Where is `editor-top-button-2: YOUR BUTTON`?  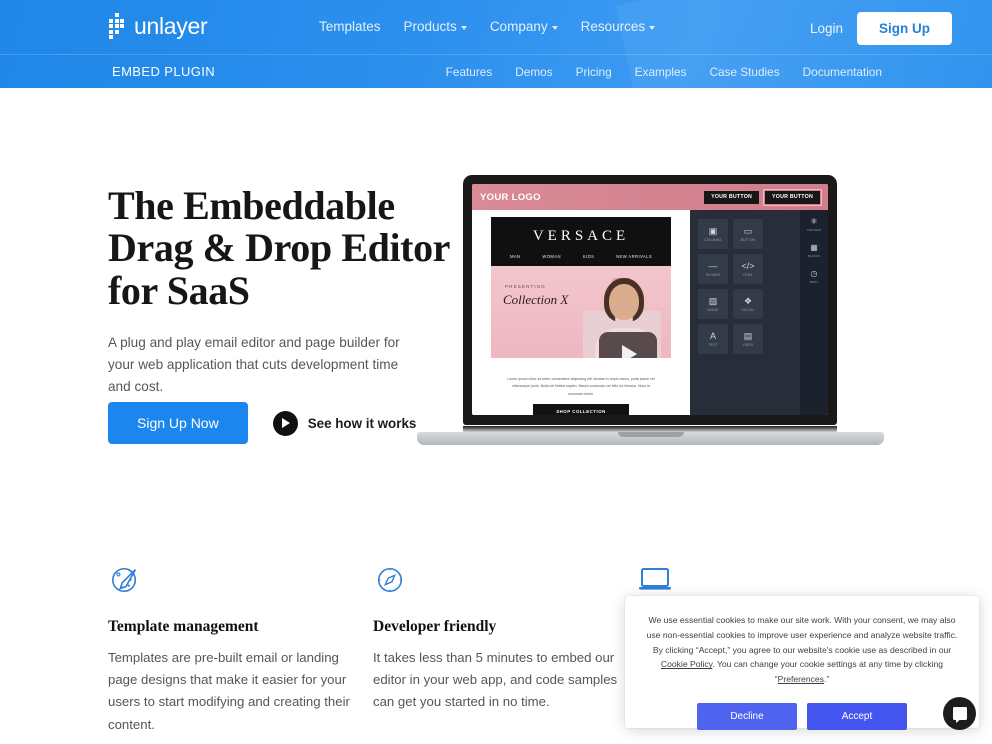
editor-top-button-2: YOUR BUTTON is located at coordinates (792, 197).